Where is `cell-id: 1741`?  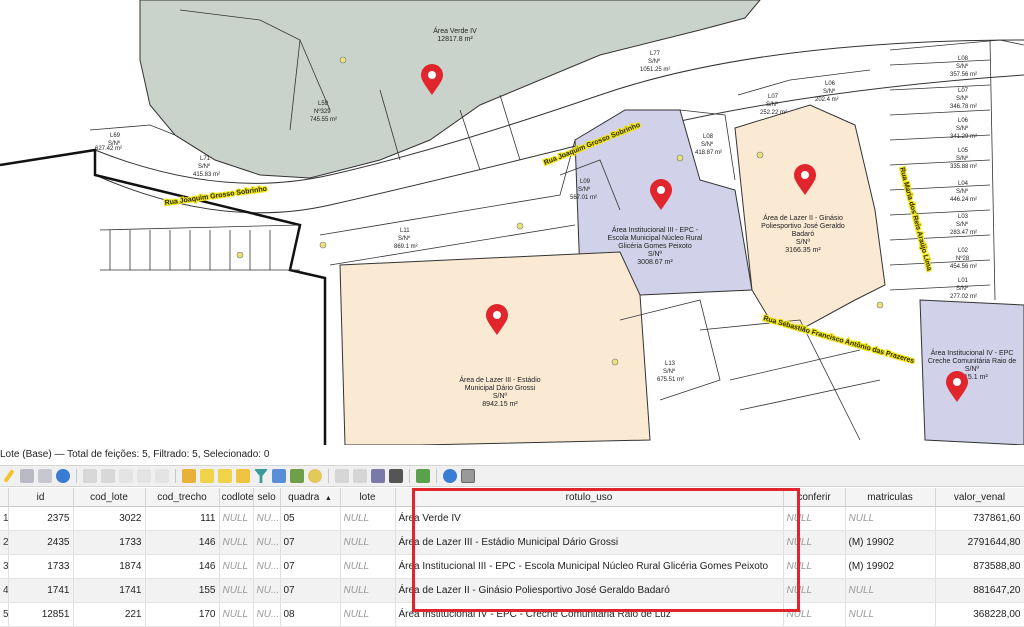 cell-id: 1741 is located at coordinates (41, 590).